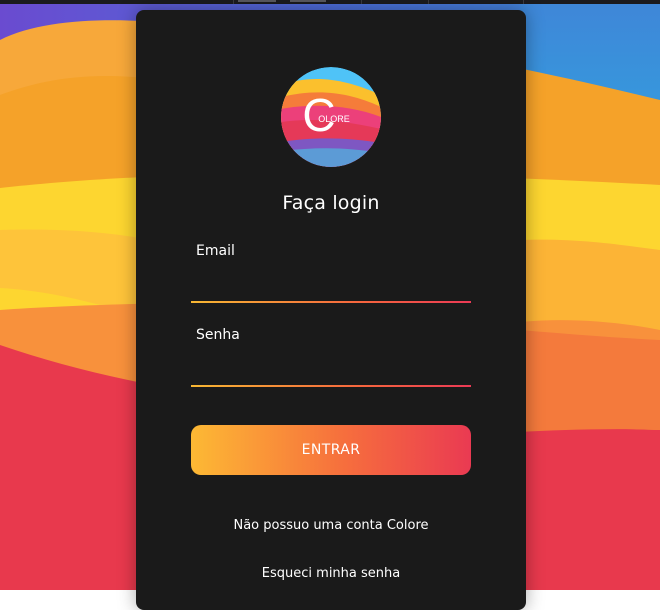 The image size is (660, 610). I want to click on logo-artwork: C OLORE, so click(331, 117).